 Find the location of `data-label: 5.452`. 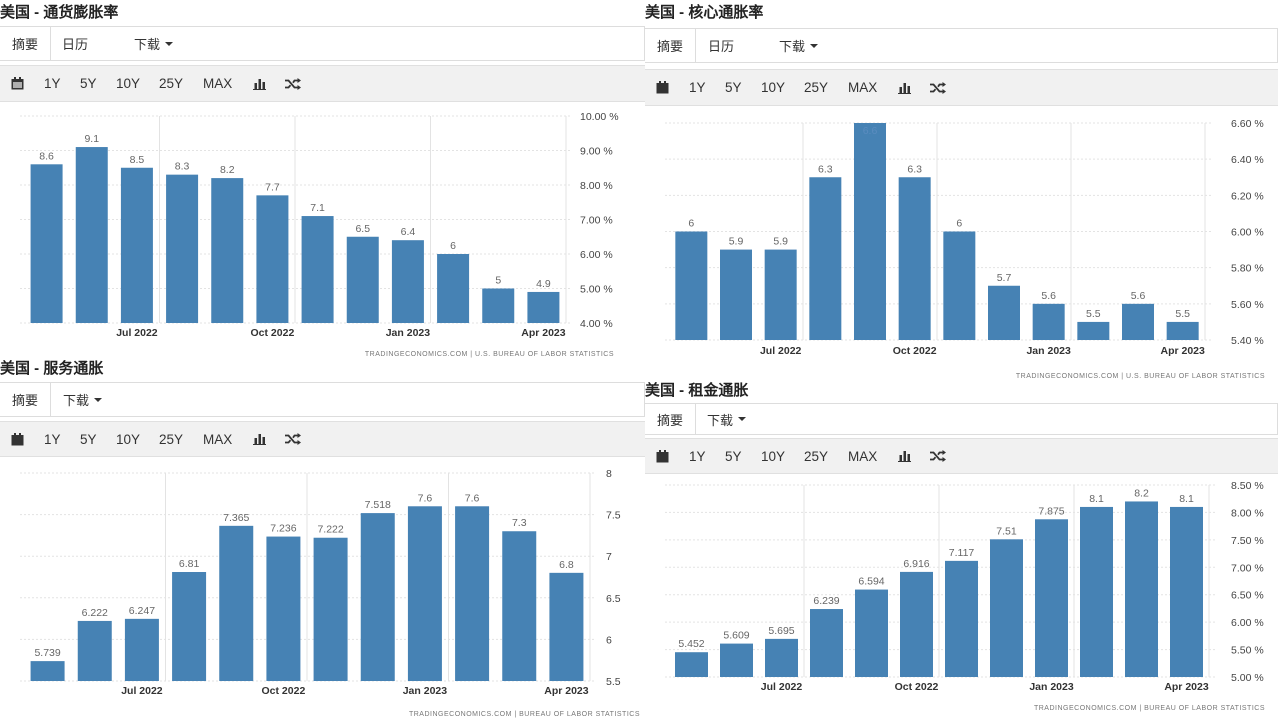

data-label: 5.452 is located at coordinates (691, 644).